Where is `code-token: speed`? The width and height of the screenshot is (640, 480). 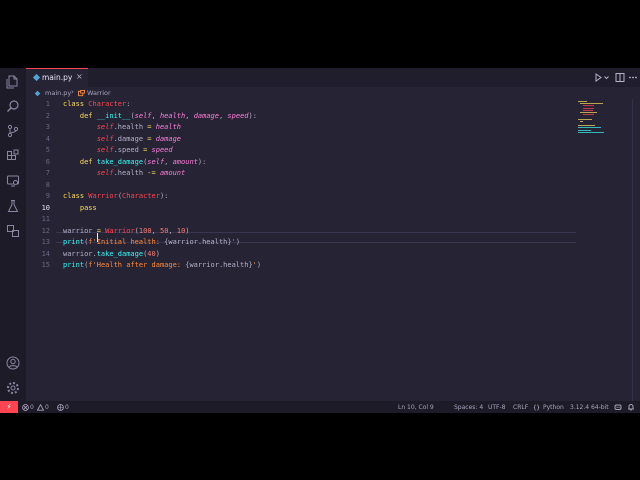
code-token: speed is located at coordinates (162, 150).